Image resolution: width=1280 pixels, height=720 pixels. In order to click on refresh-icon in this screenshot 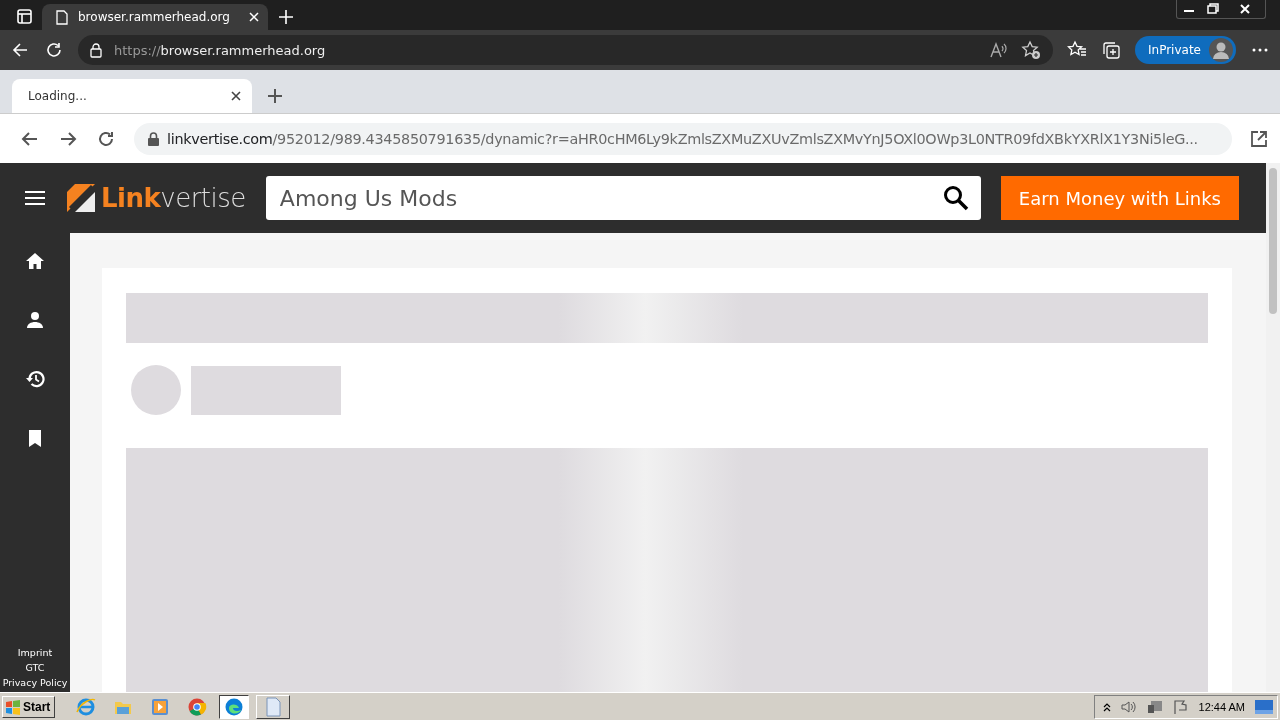, I will do `click(54, 50)`.